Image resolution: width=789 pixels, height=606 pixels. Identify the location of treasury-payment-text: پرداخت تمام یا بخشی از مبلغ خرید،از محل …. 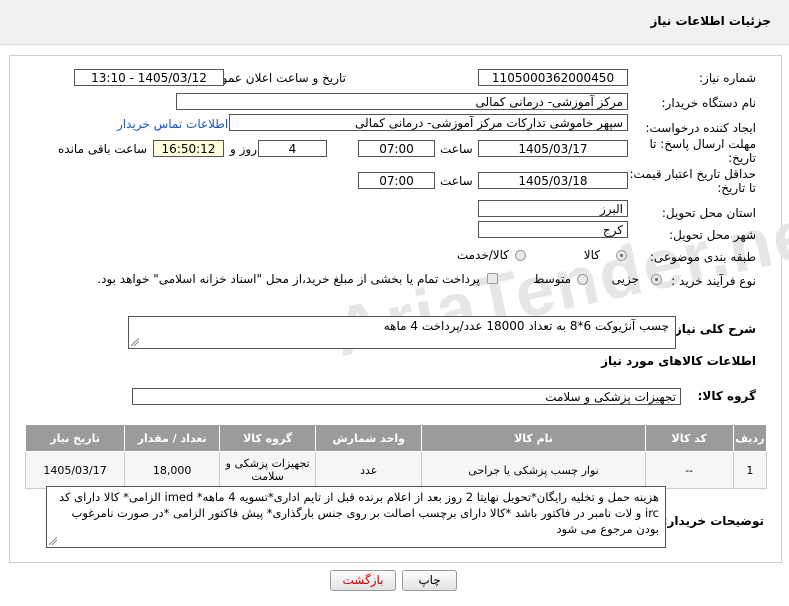
(288, 279).